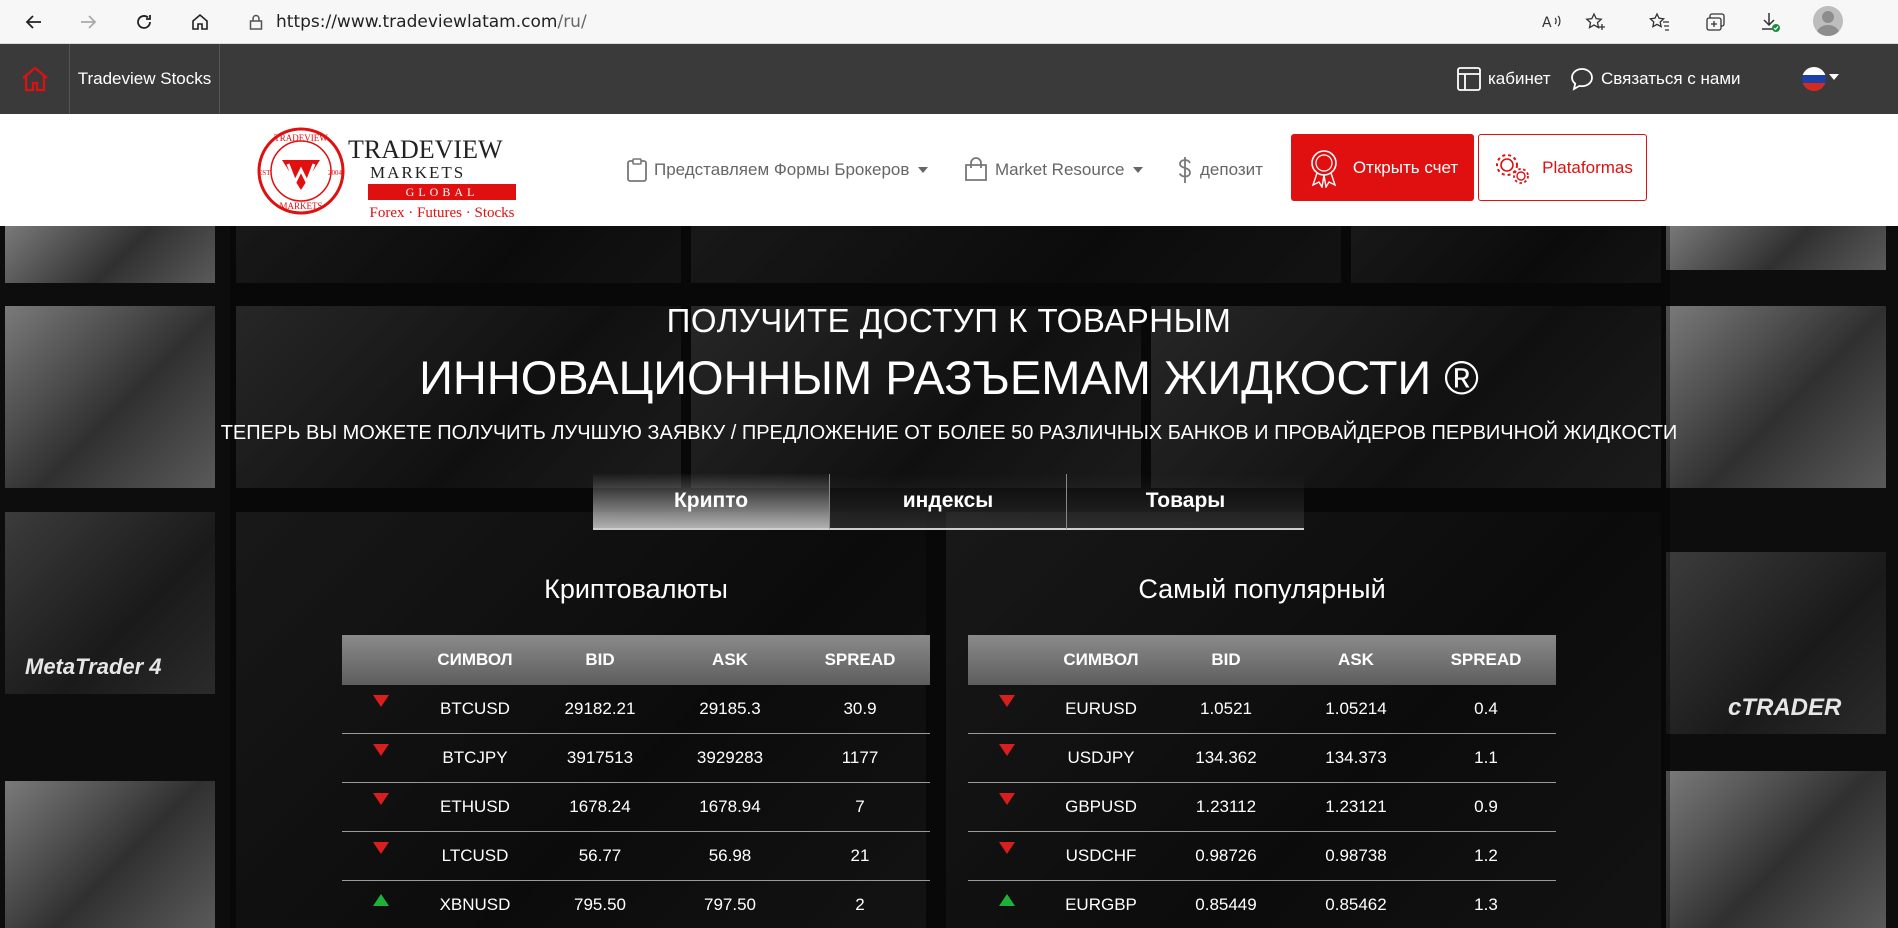  Describe the element at coordinates (1262, 758) in the screenshot. I see `table-row: USDJPY 134.362 134.373 1.1` at that location.